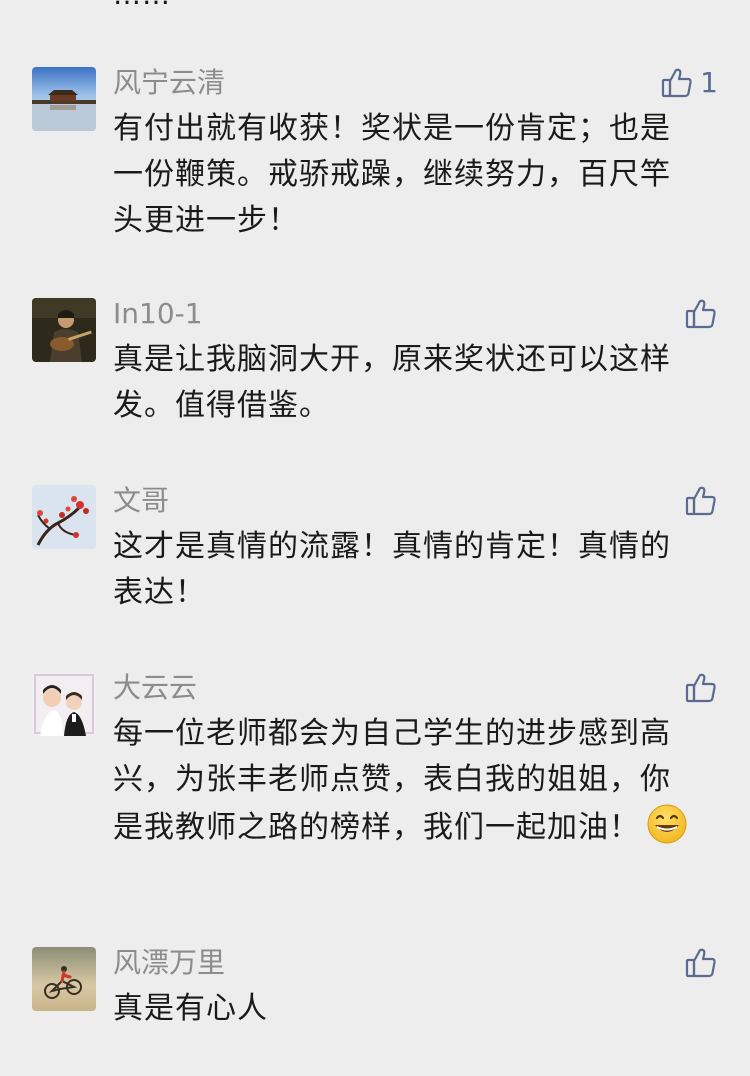 The width and height of the screenshot is (750, 1076). Describe the element at coordinates (667, 824) in the screenshot. I see `grinning-face-emoji` at that location.